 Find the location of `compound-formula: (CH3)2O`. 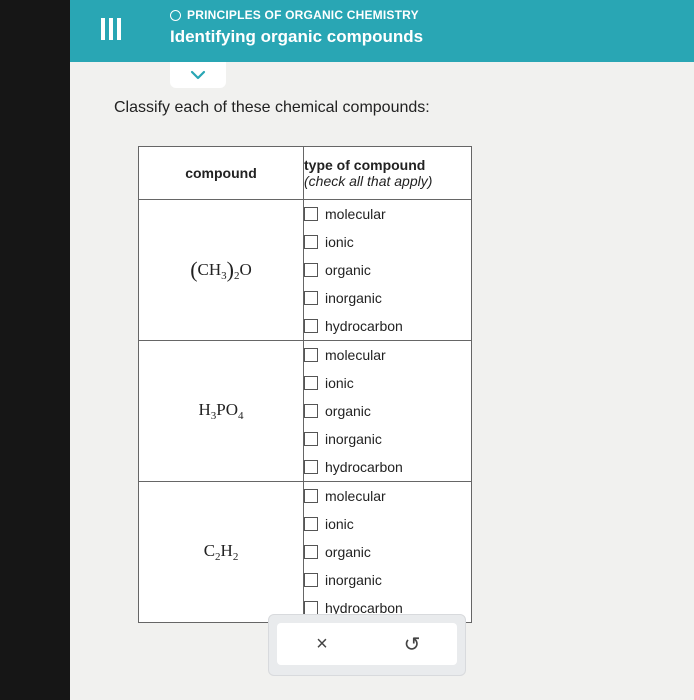

compound-formula: (CH3)2O is located at coordinates (221, 270).